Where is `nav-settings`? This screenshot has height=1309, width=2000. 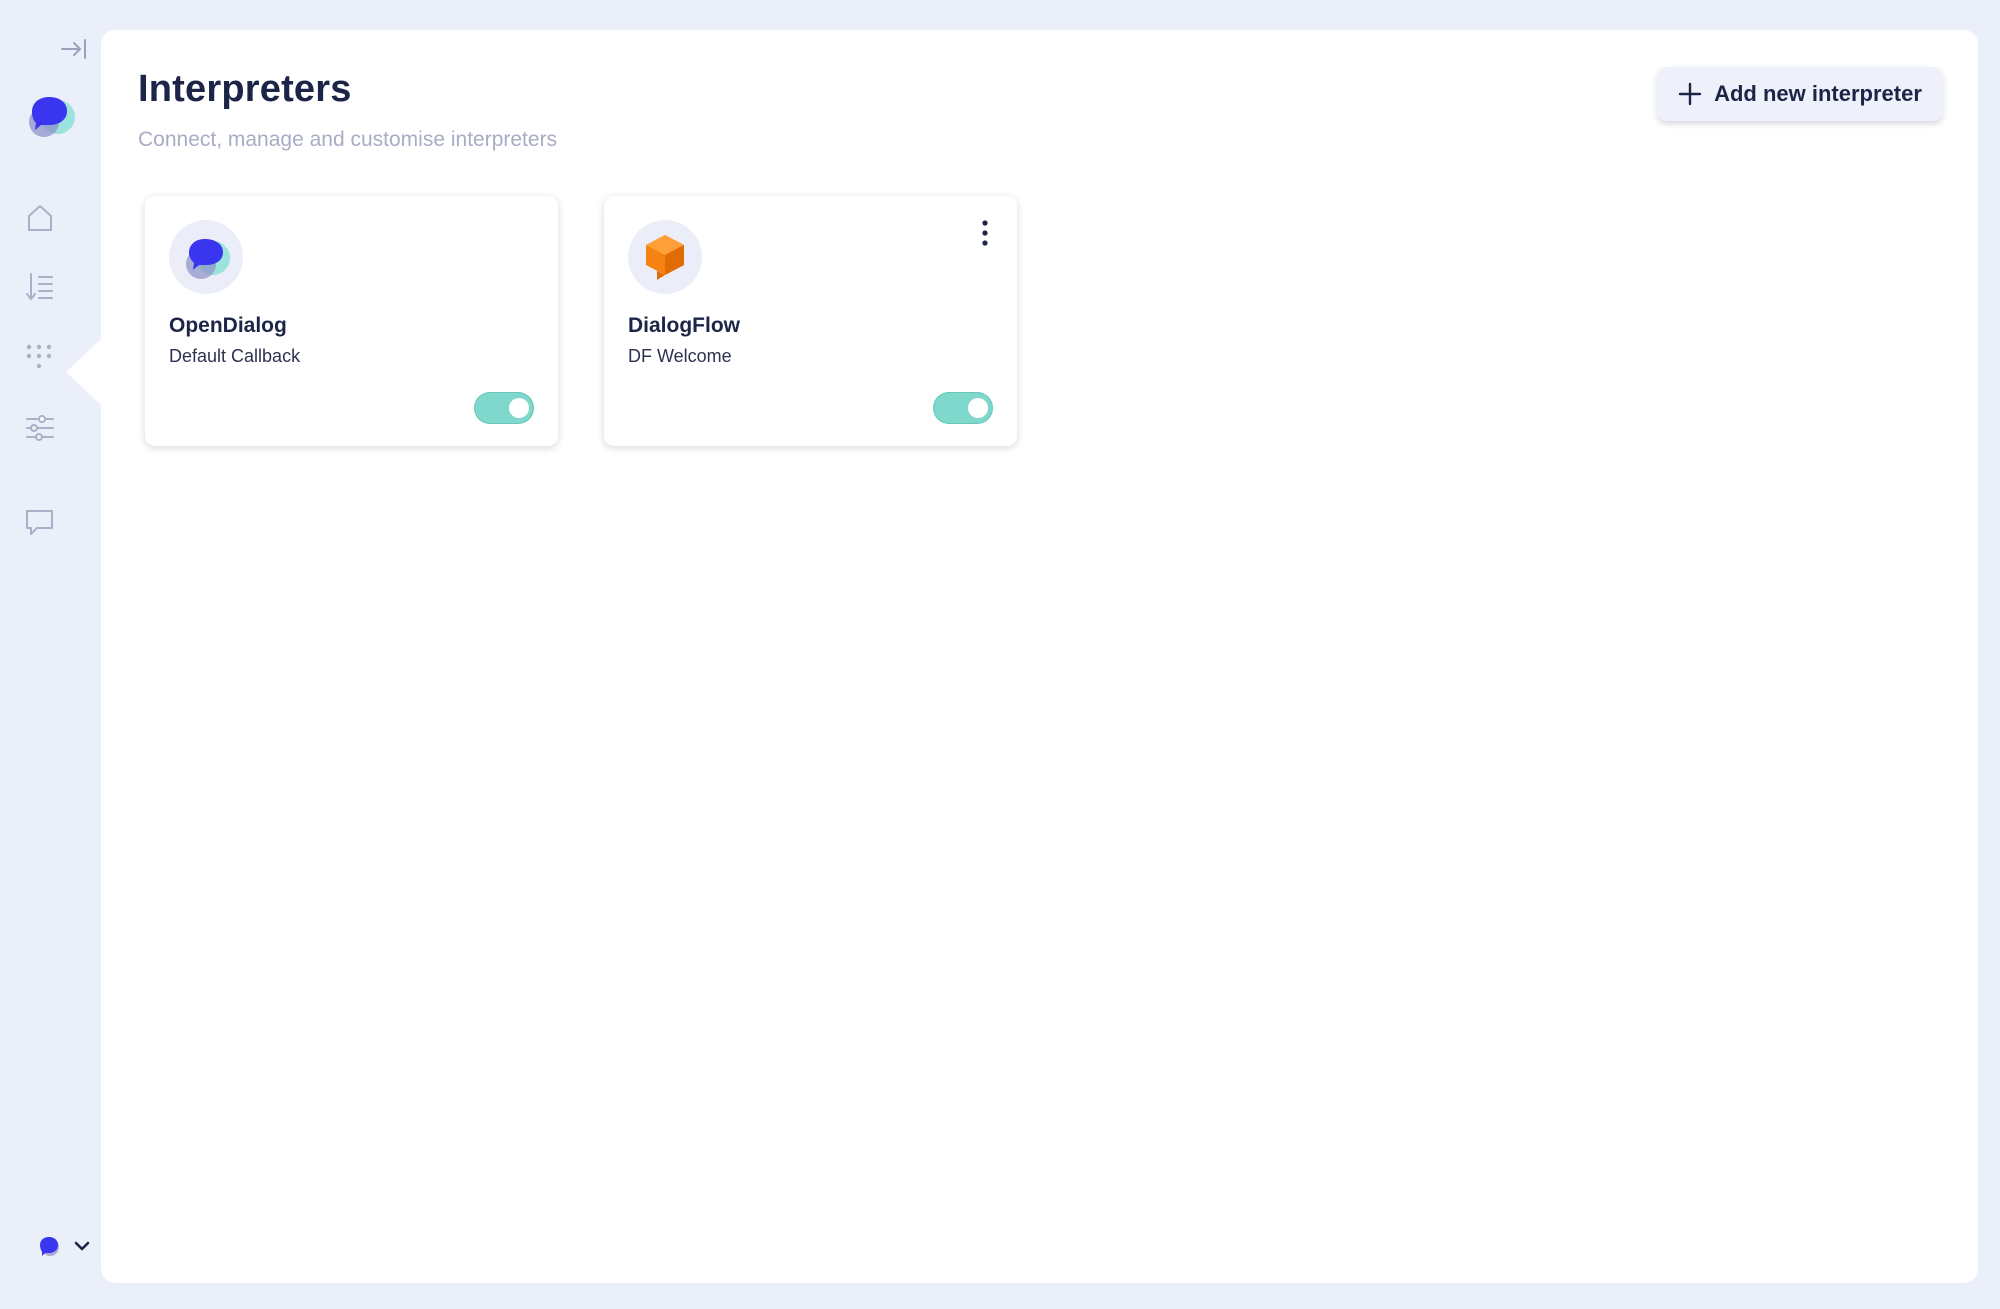 nav-settings is located at coordinates (40, 428).